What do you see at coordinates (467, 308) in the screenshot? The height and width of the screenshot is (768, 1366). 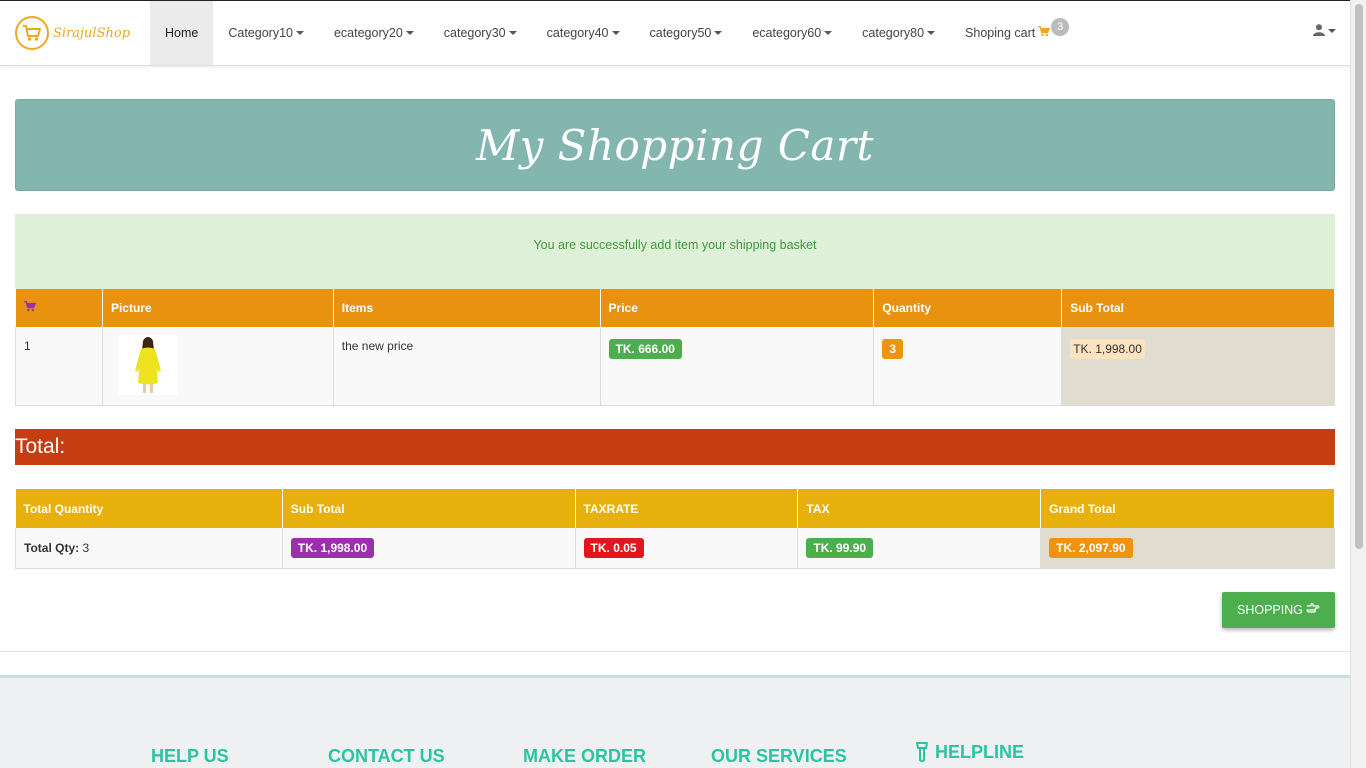 I see `column-header-items: Items` at bounding box center [467, 308].